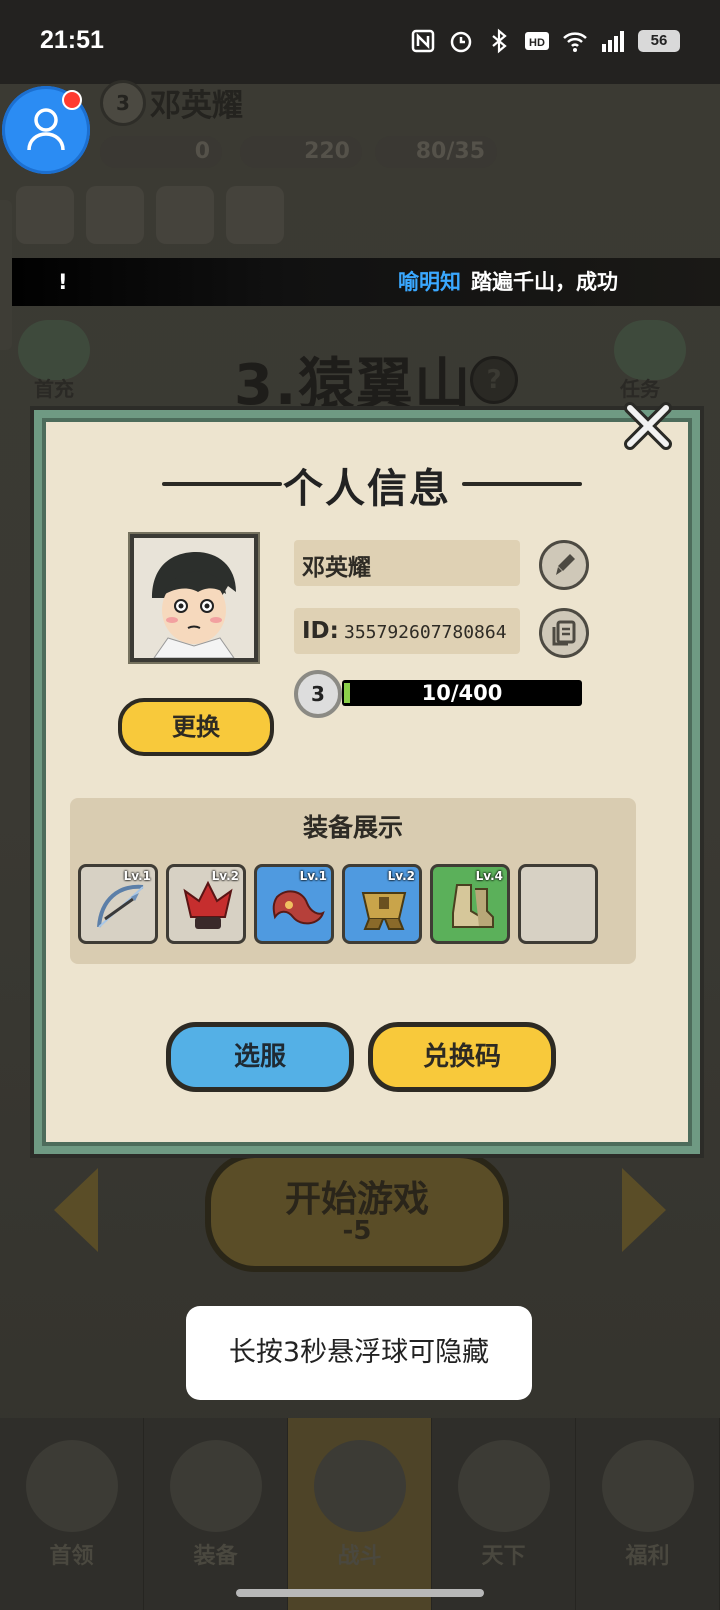 The image size is (720, 1610). What do you see at coordinates (298, 907) in the screenshot?
I see `sash-icon` at bounding box center [298, 907].